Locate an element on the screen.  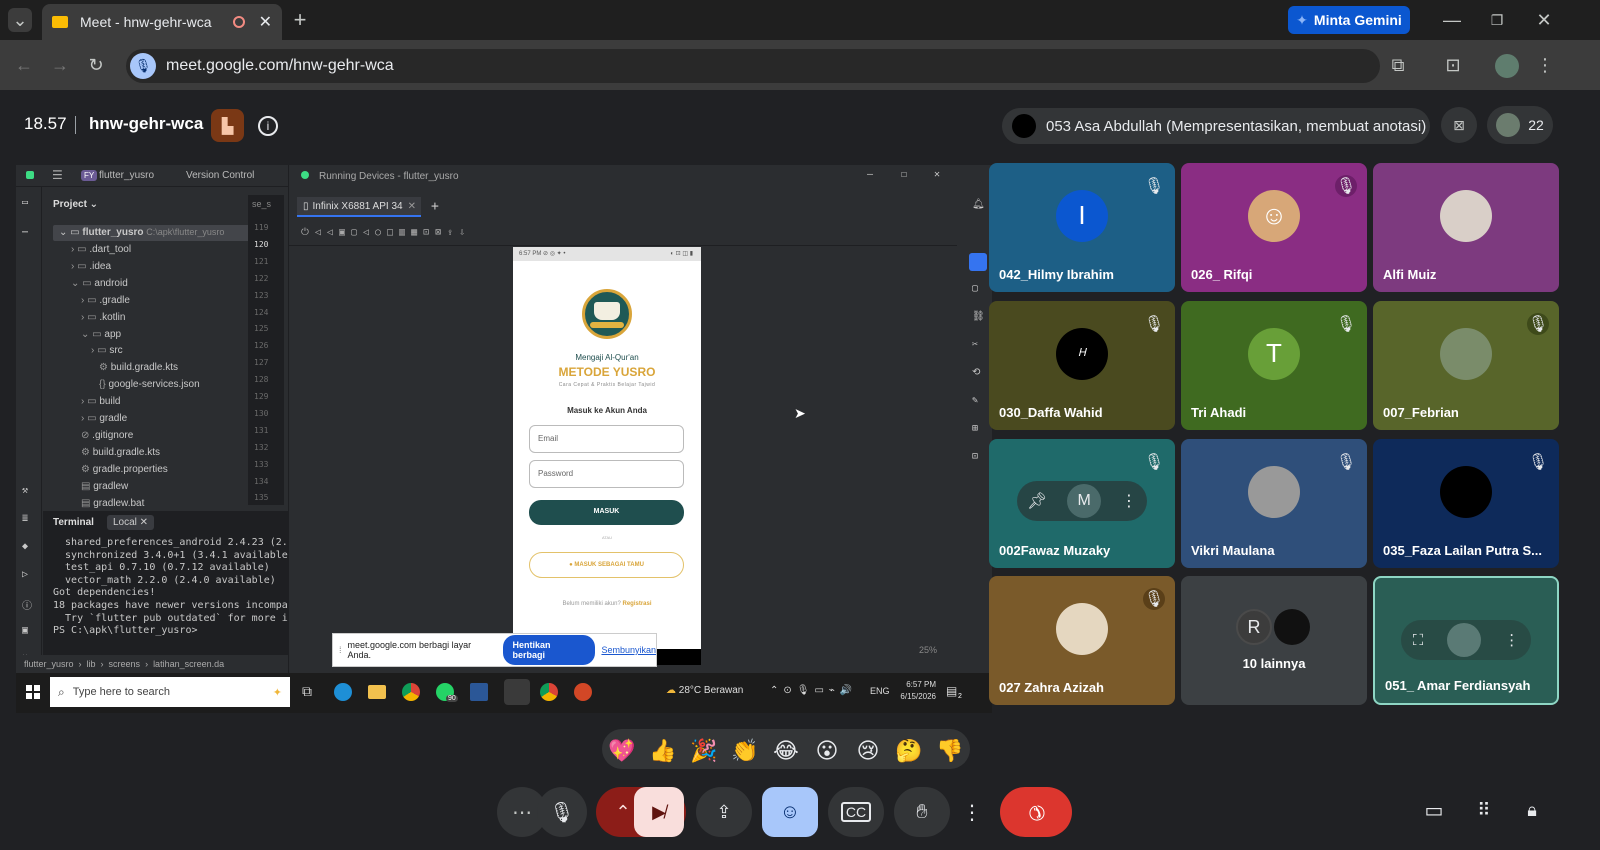
password-field: Password is located at coordinates (606, 474).